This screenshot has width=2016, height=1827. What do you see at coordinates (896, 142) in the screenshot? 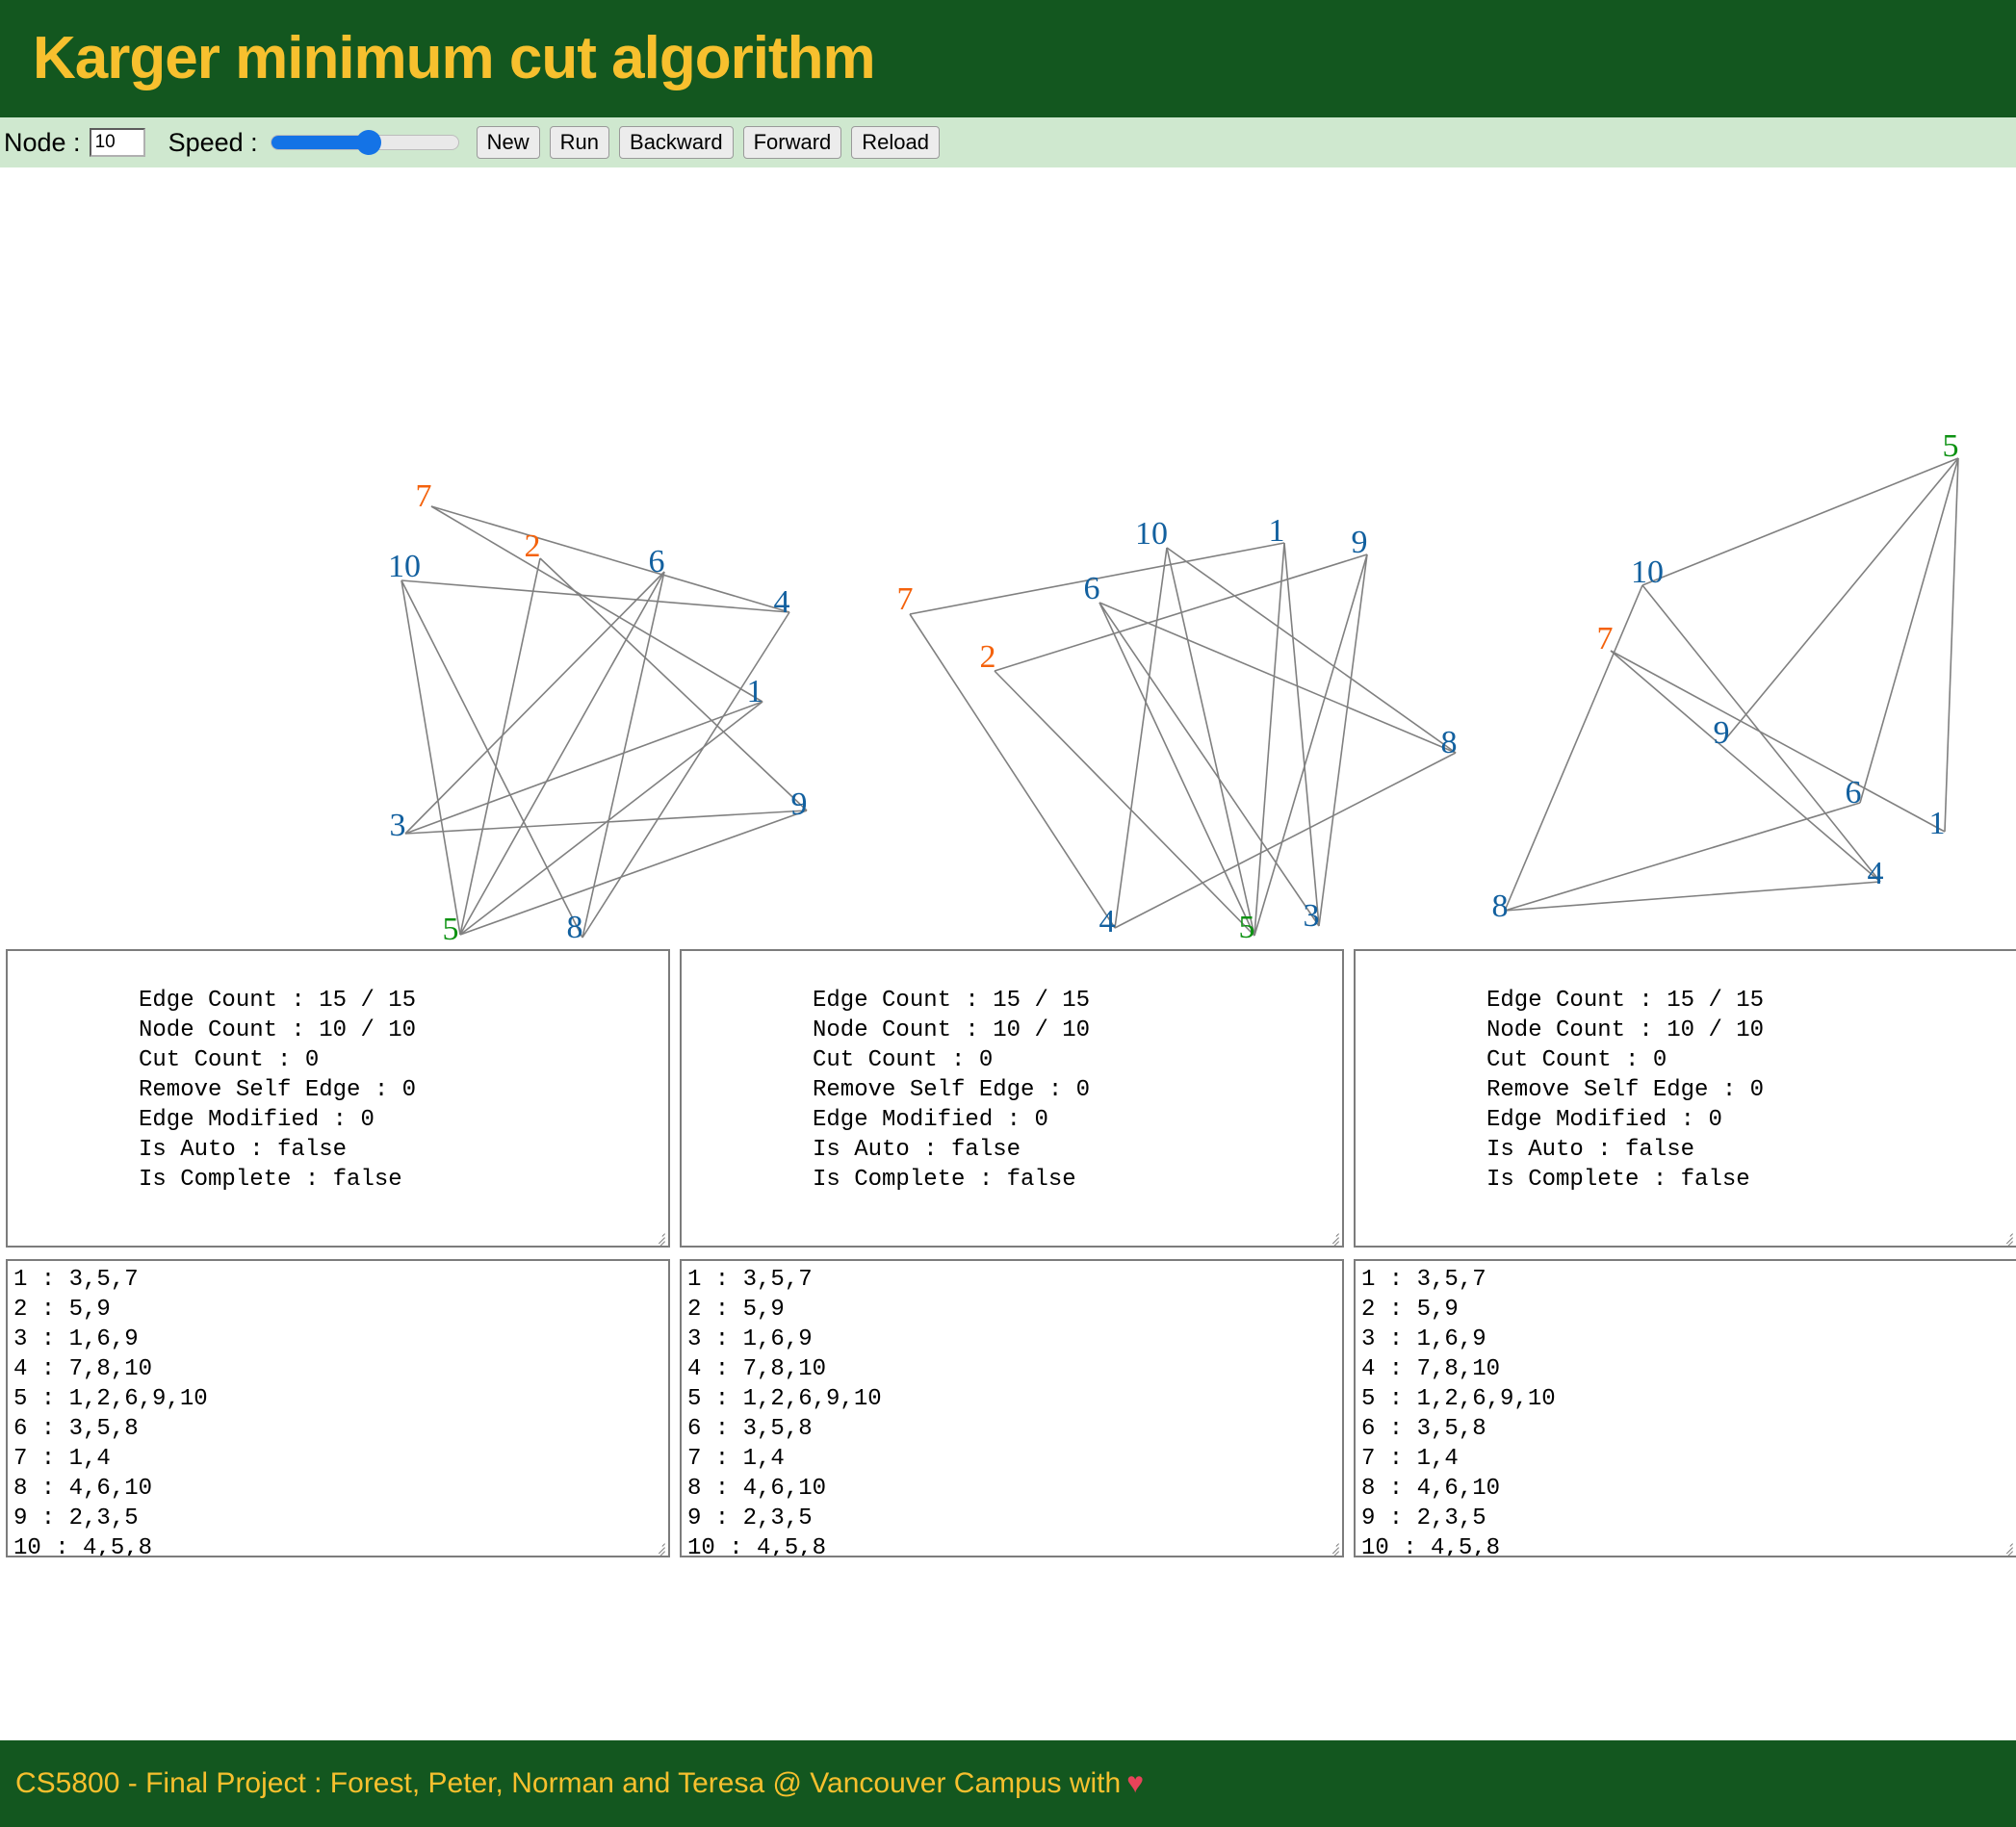
I see `reload-button: Reload` at bounding box center [896, 142].